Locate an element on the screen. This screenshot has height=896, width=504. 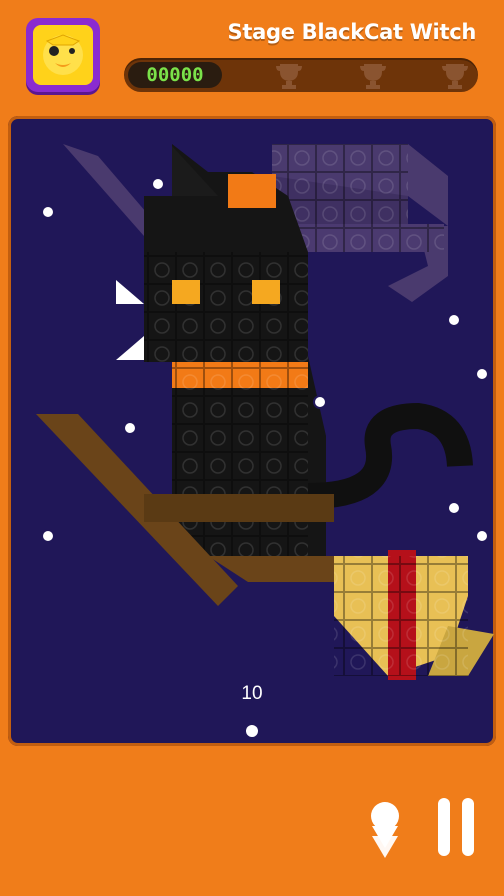
pause-icon is located at coordinates (456, 827).